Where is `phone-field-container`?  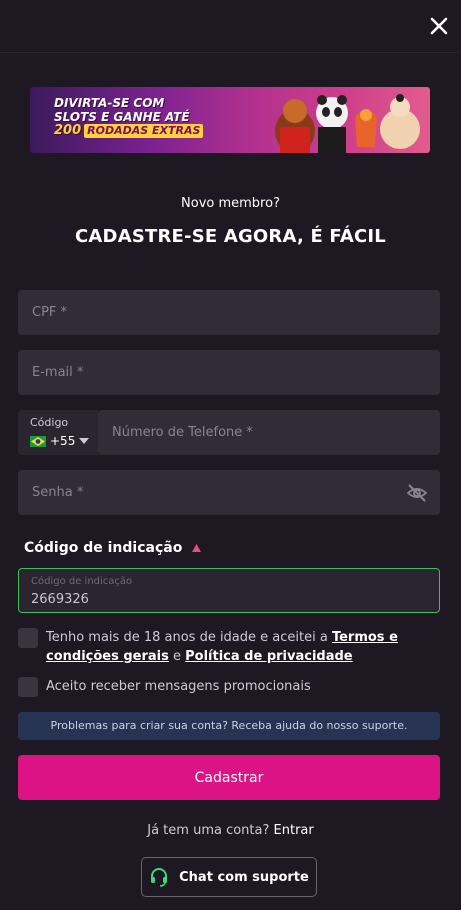
phone-field-container is located at coordinates (269, 432).